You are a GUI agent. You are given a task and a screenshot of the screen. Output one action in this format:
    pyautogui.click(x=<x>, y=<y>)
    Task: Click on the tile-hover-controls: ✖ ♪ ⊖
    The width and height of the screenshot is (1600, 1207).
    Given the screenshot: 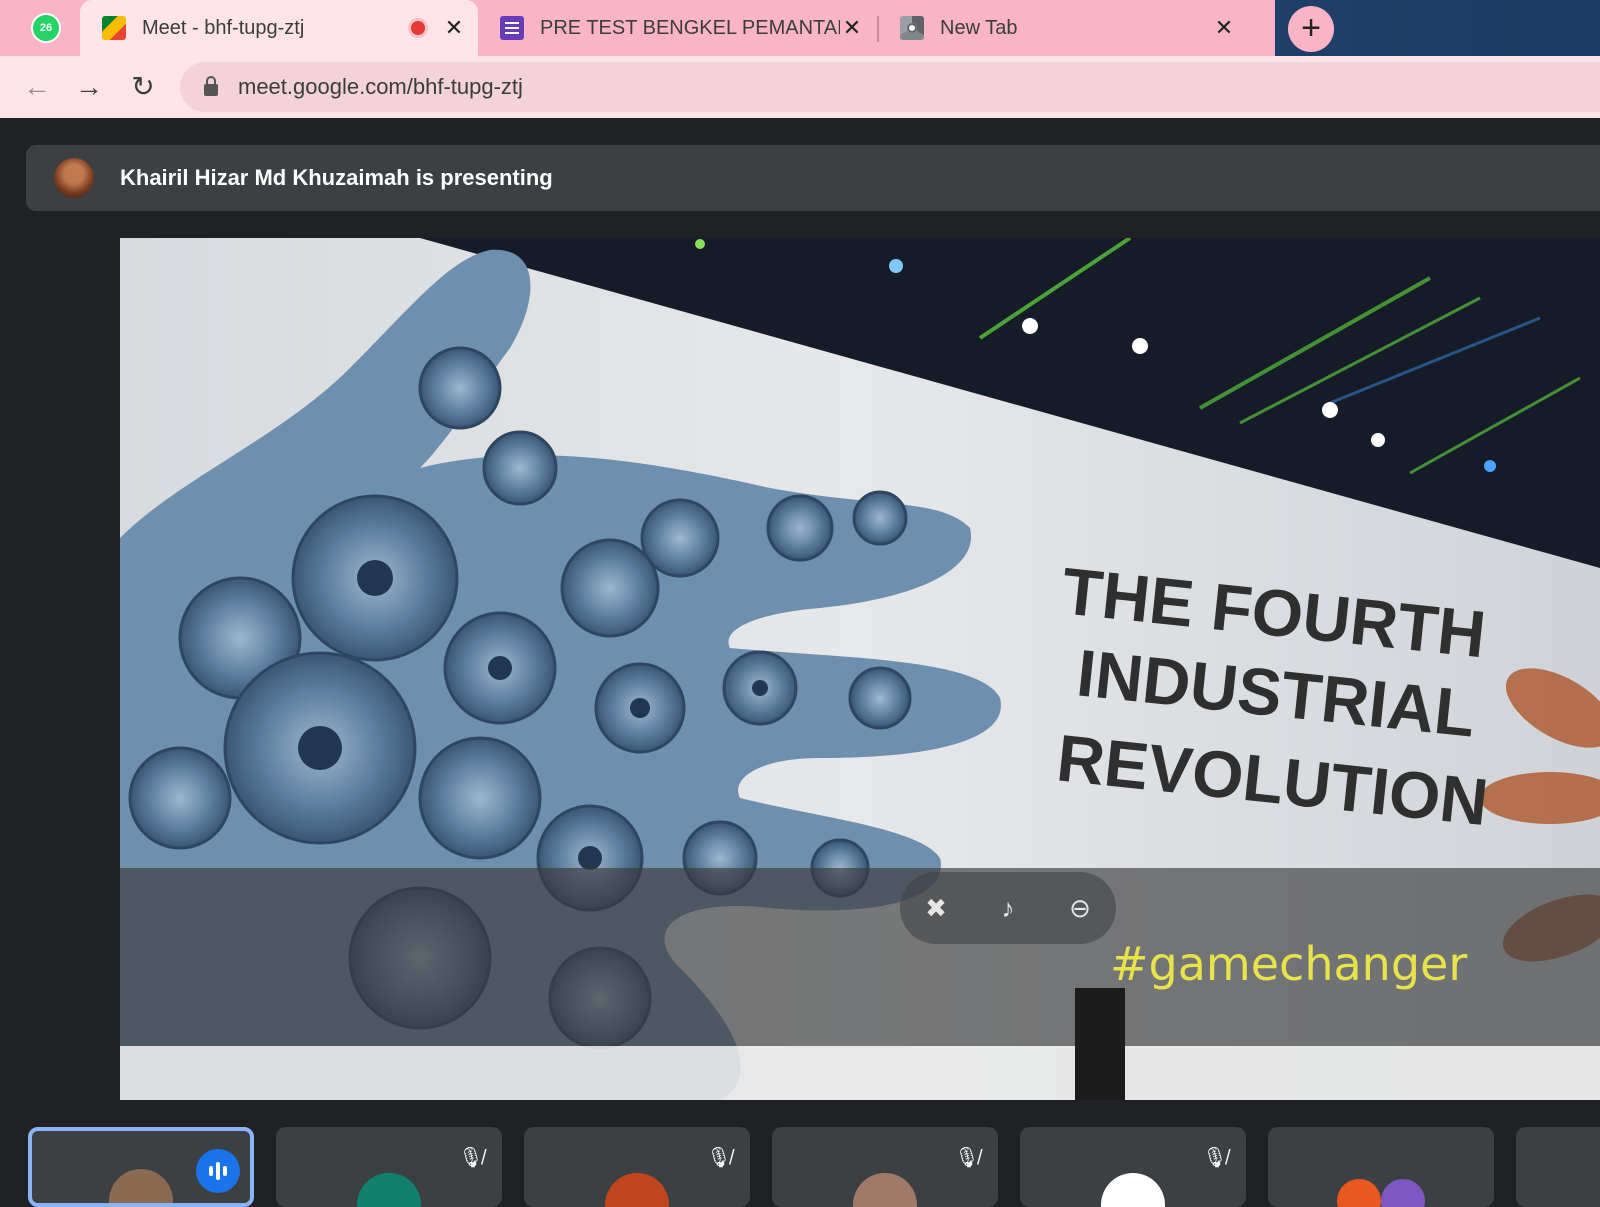 What is the action you would take?
    pyautogui.click(x=1008, y=908)
    